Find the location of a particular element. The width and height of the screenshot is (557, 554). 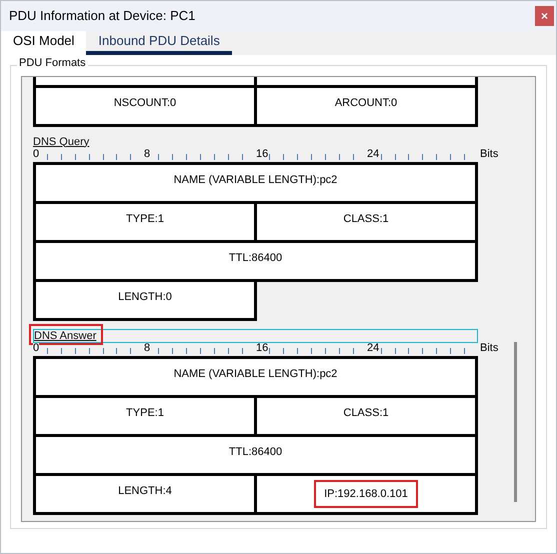

scrollbar-thumb is located at coordinates (515, 422).